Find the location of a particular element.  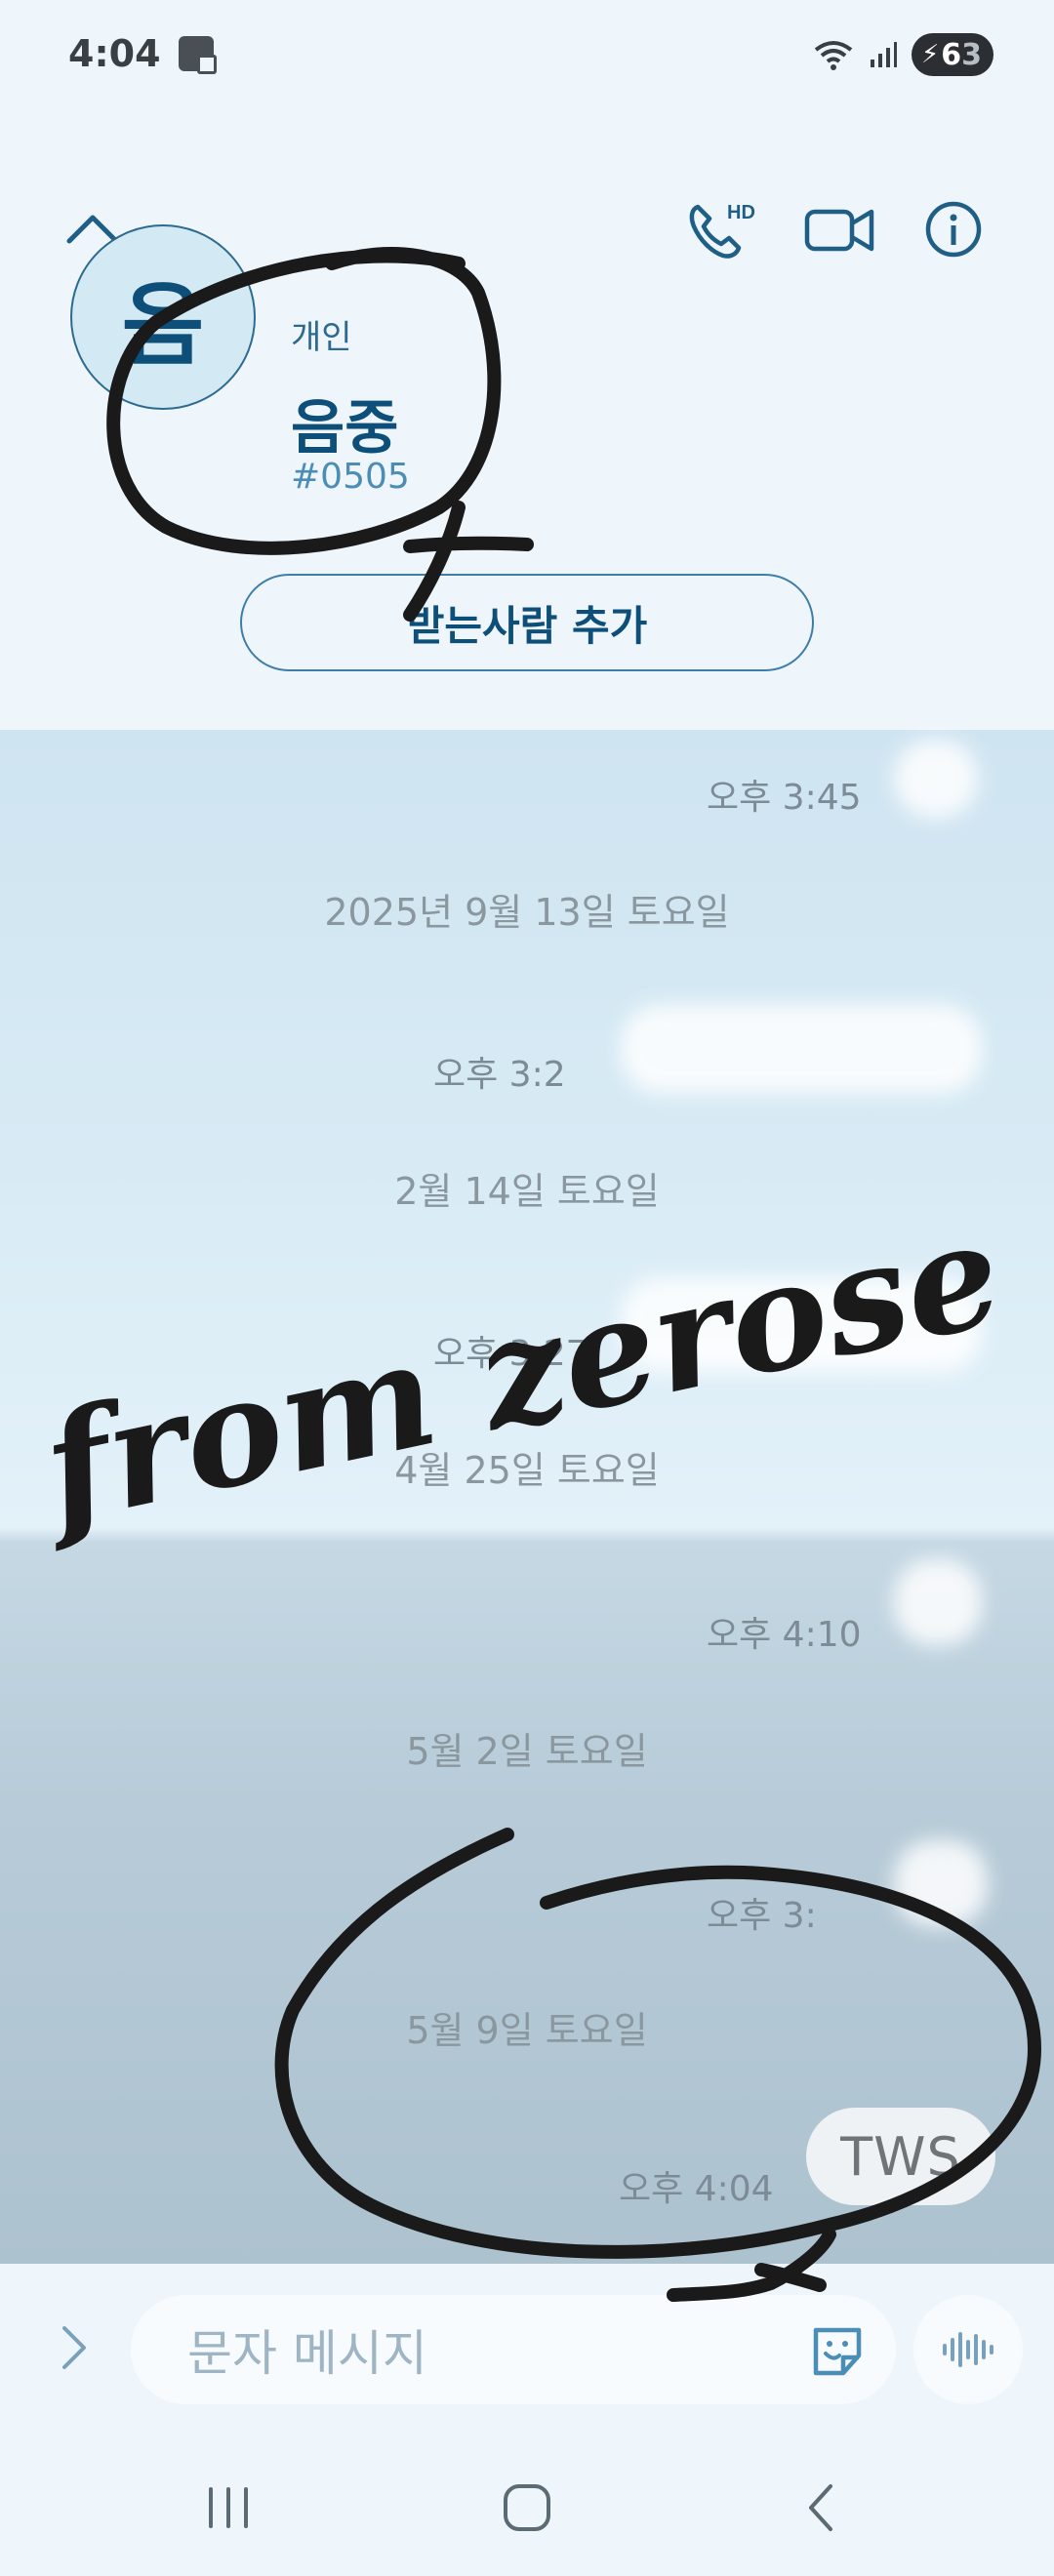

message-time: 오후 4:04 is located at coordinates (696, 2189).